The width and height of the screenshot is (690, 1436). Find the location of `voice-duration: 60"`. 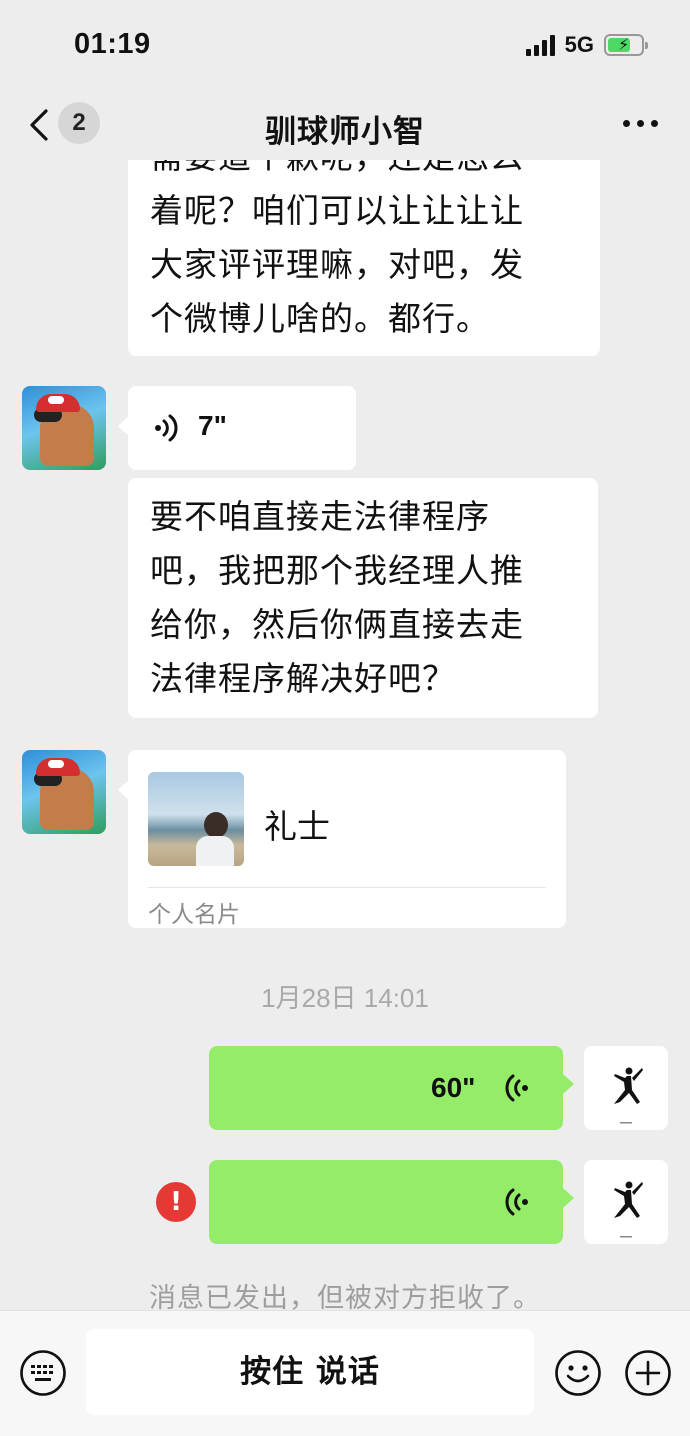

voice-duration: 60" is located at coordinates (453, 1087).